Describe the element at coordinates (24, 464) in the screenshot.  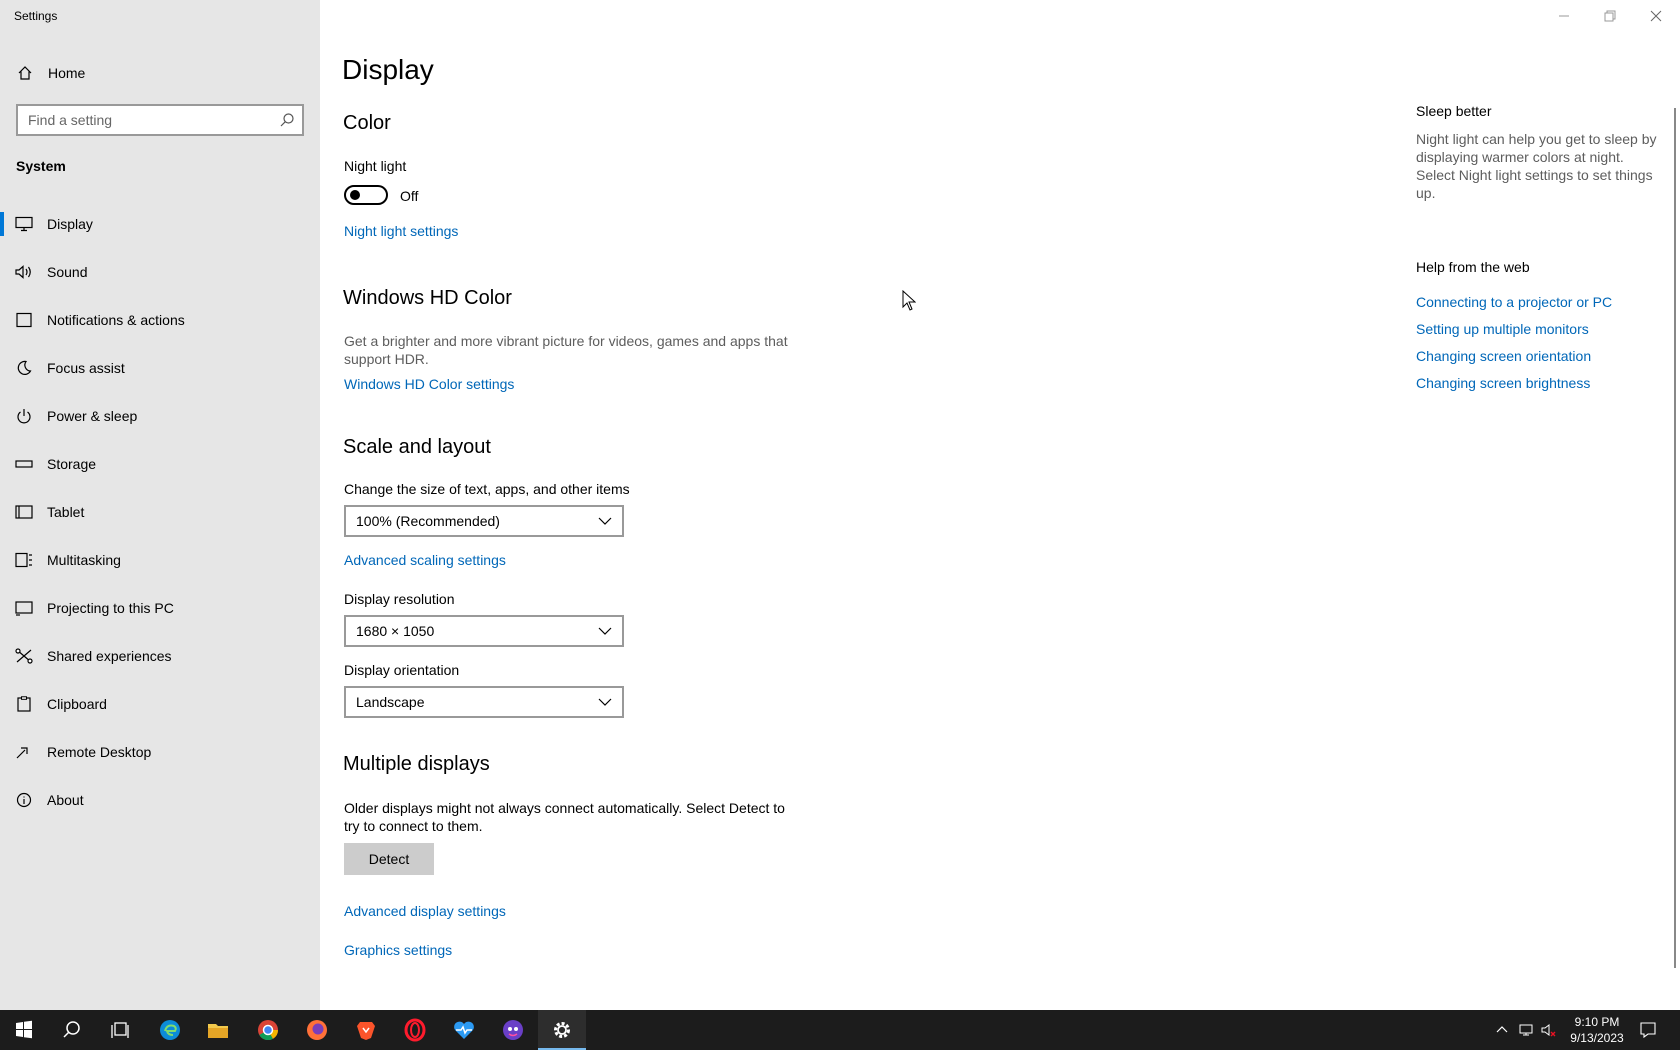
I see `storage-icon` at that location.